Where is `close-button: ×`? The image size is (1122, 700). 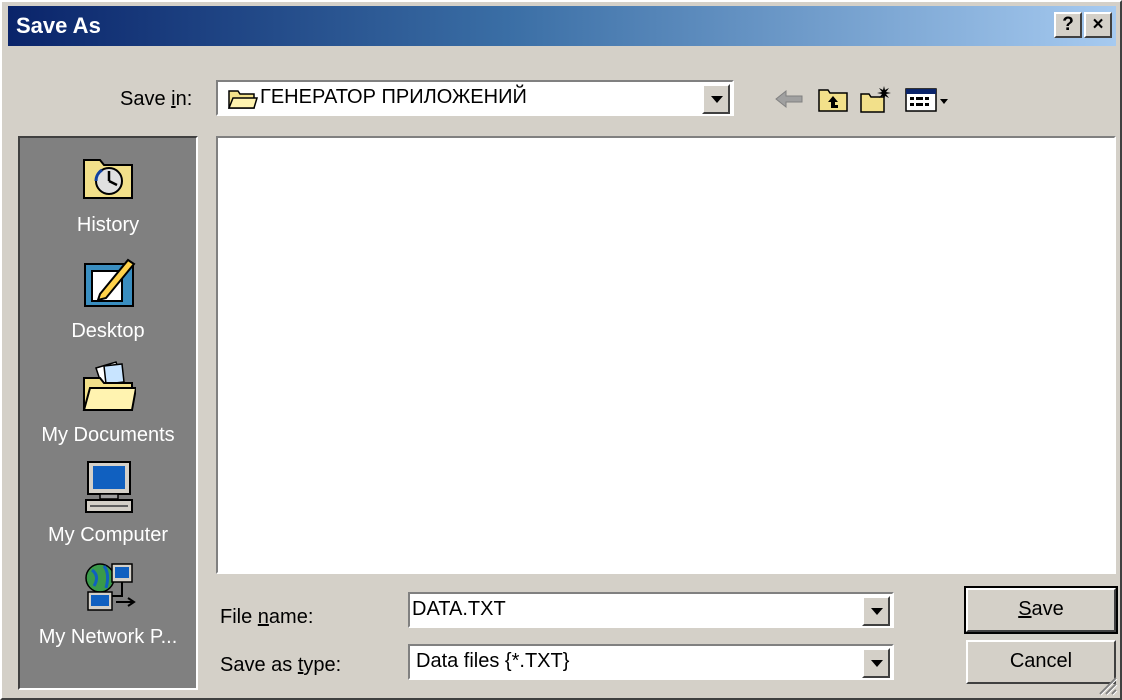
close-button: × is located at coordinates (1098, 25).